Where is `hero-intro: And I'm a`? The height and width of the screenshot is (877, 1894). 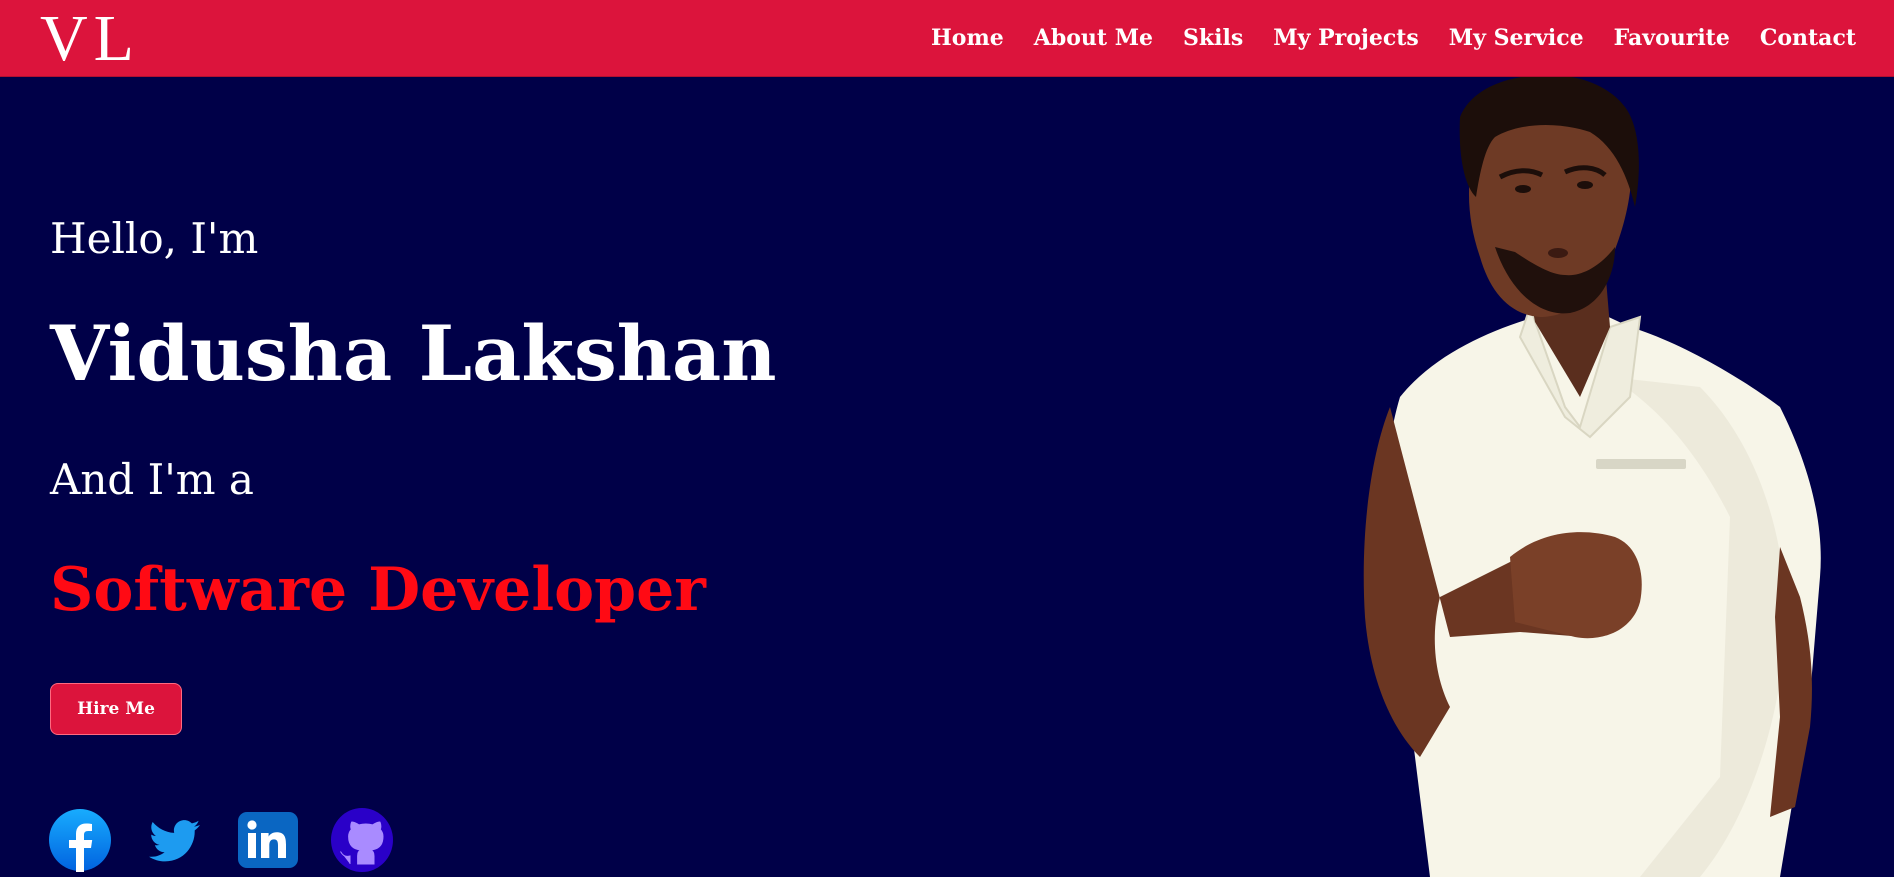 hero-intro: And I'm a is located at coordinates (152, 479).